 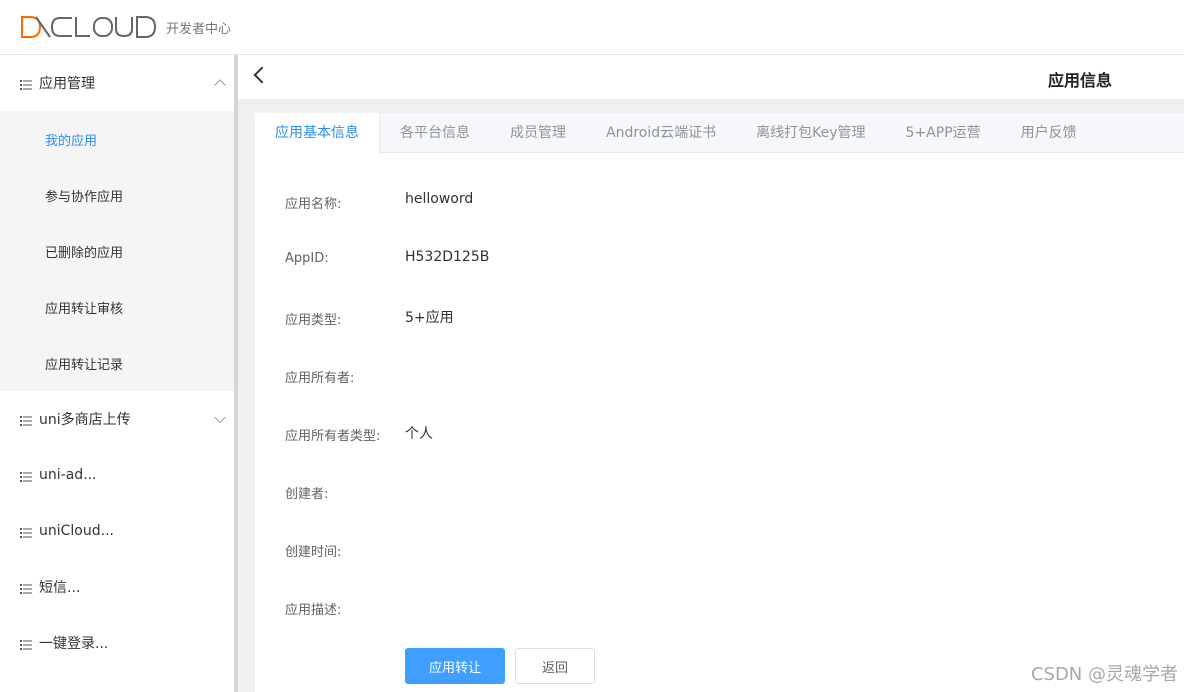 I want to click on field-label: AppID:, so click(x=307, y=258).